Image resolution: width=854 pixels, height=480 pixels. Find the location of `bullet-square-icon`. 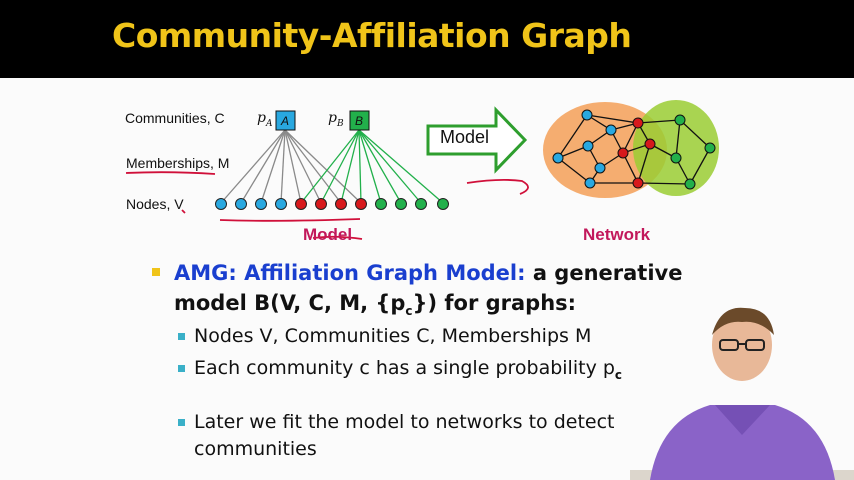

bullet-square-icon is located at coordinates (156, 272).